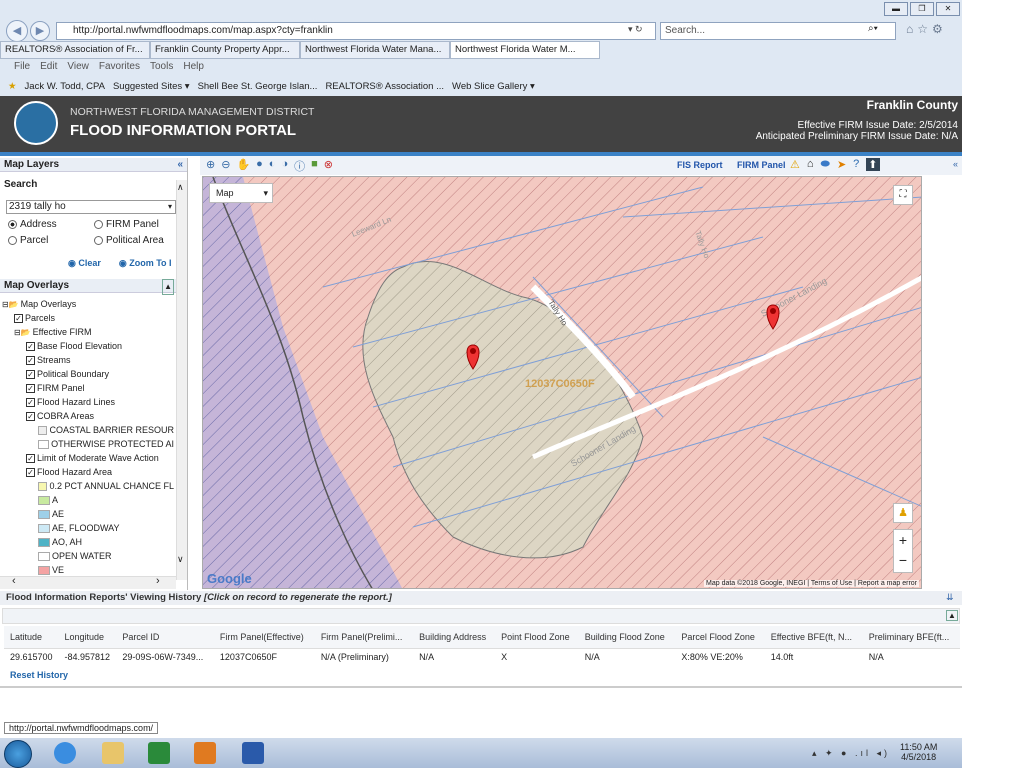 This screenshot has height=768, width=1024. I want to click on scroll-right-icon: ›, so click(158, 581).